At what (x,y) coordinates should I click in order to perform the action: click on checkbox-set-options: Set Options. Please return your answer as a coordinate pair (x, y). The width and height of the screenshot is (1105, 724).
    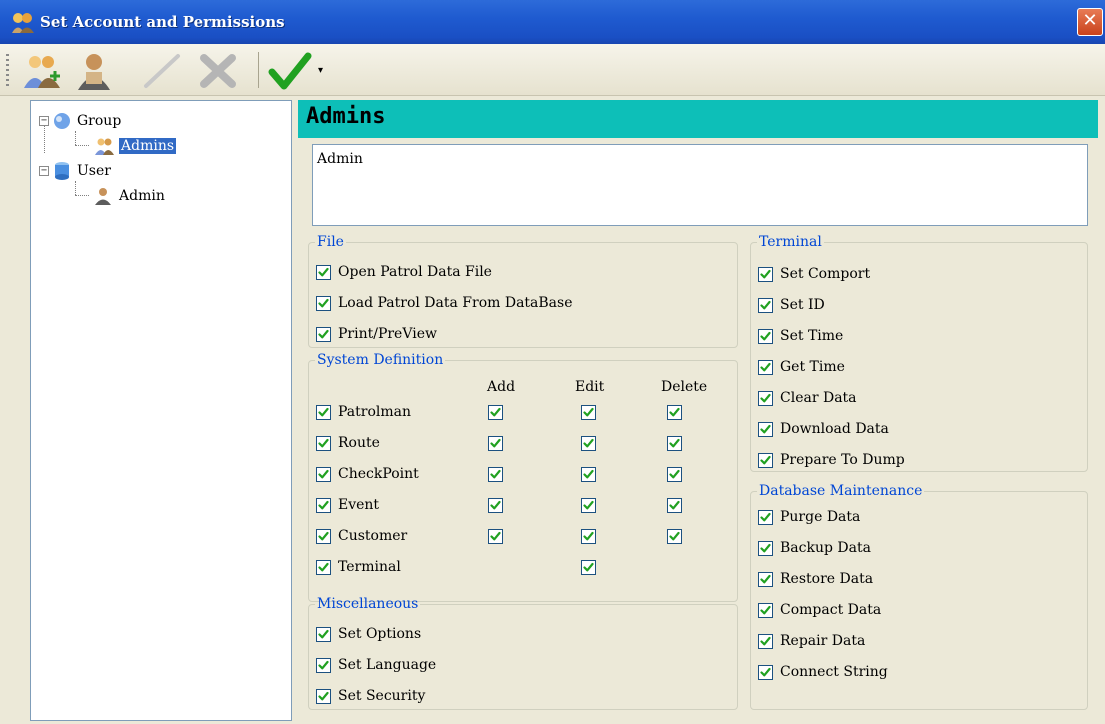
    Looking at the image, I should click on (368, 634).